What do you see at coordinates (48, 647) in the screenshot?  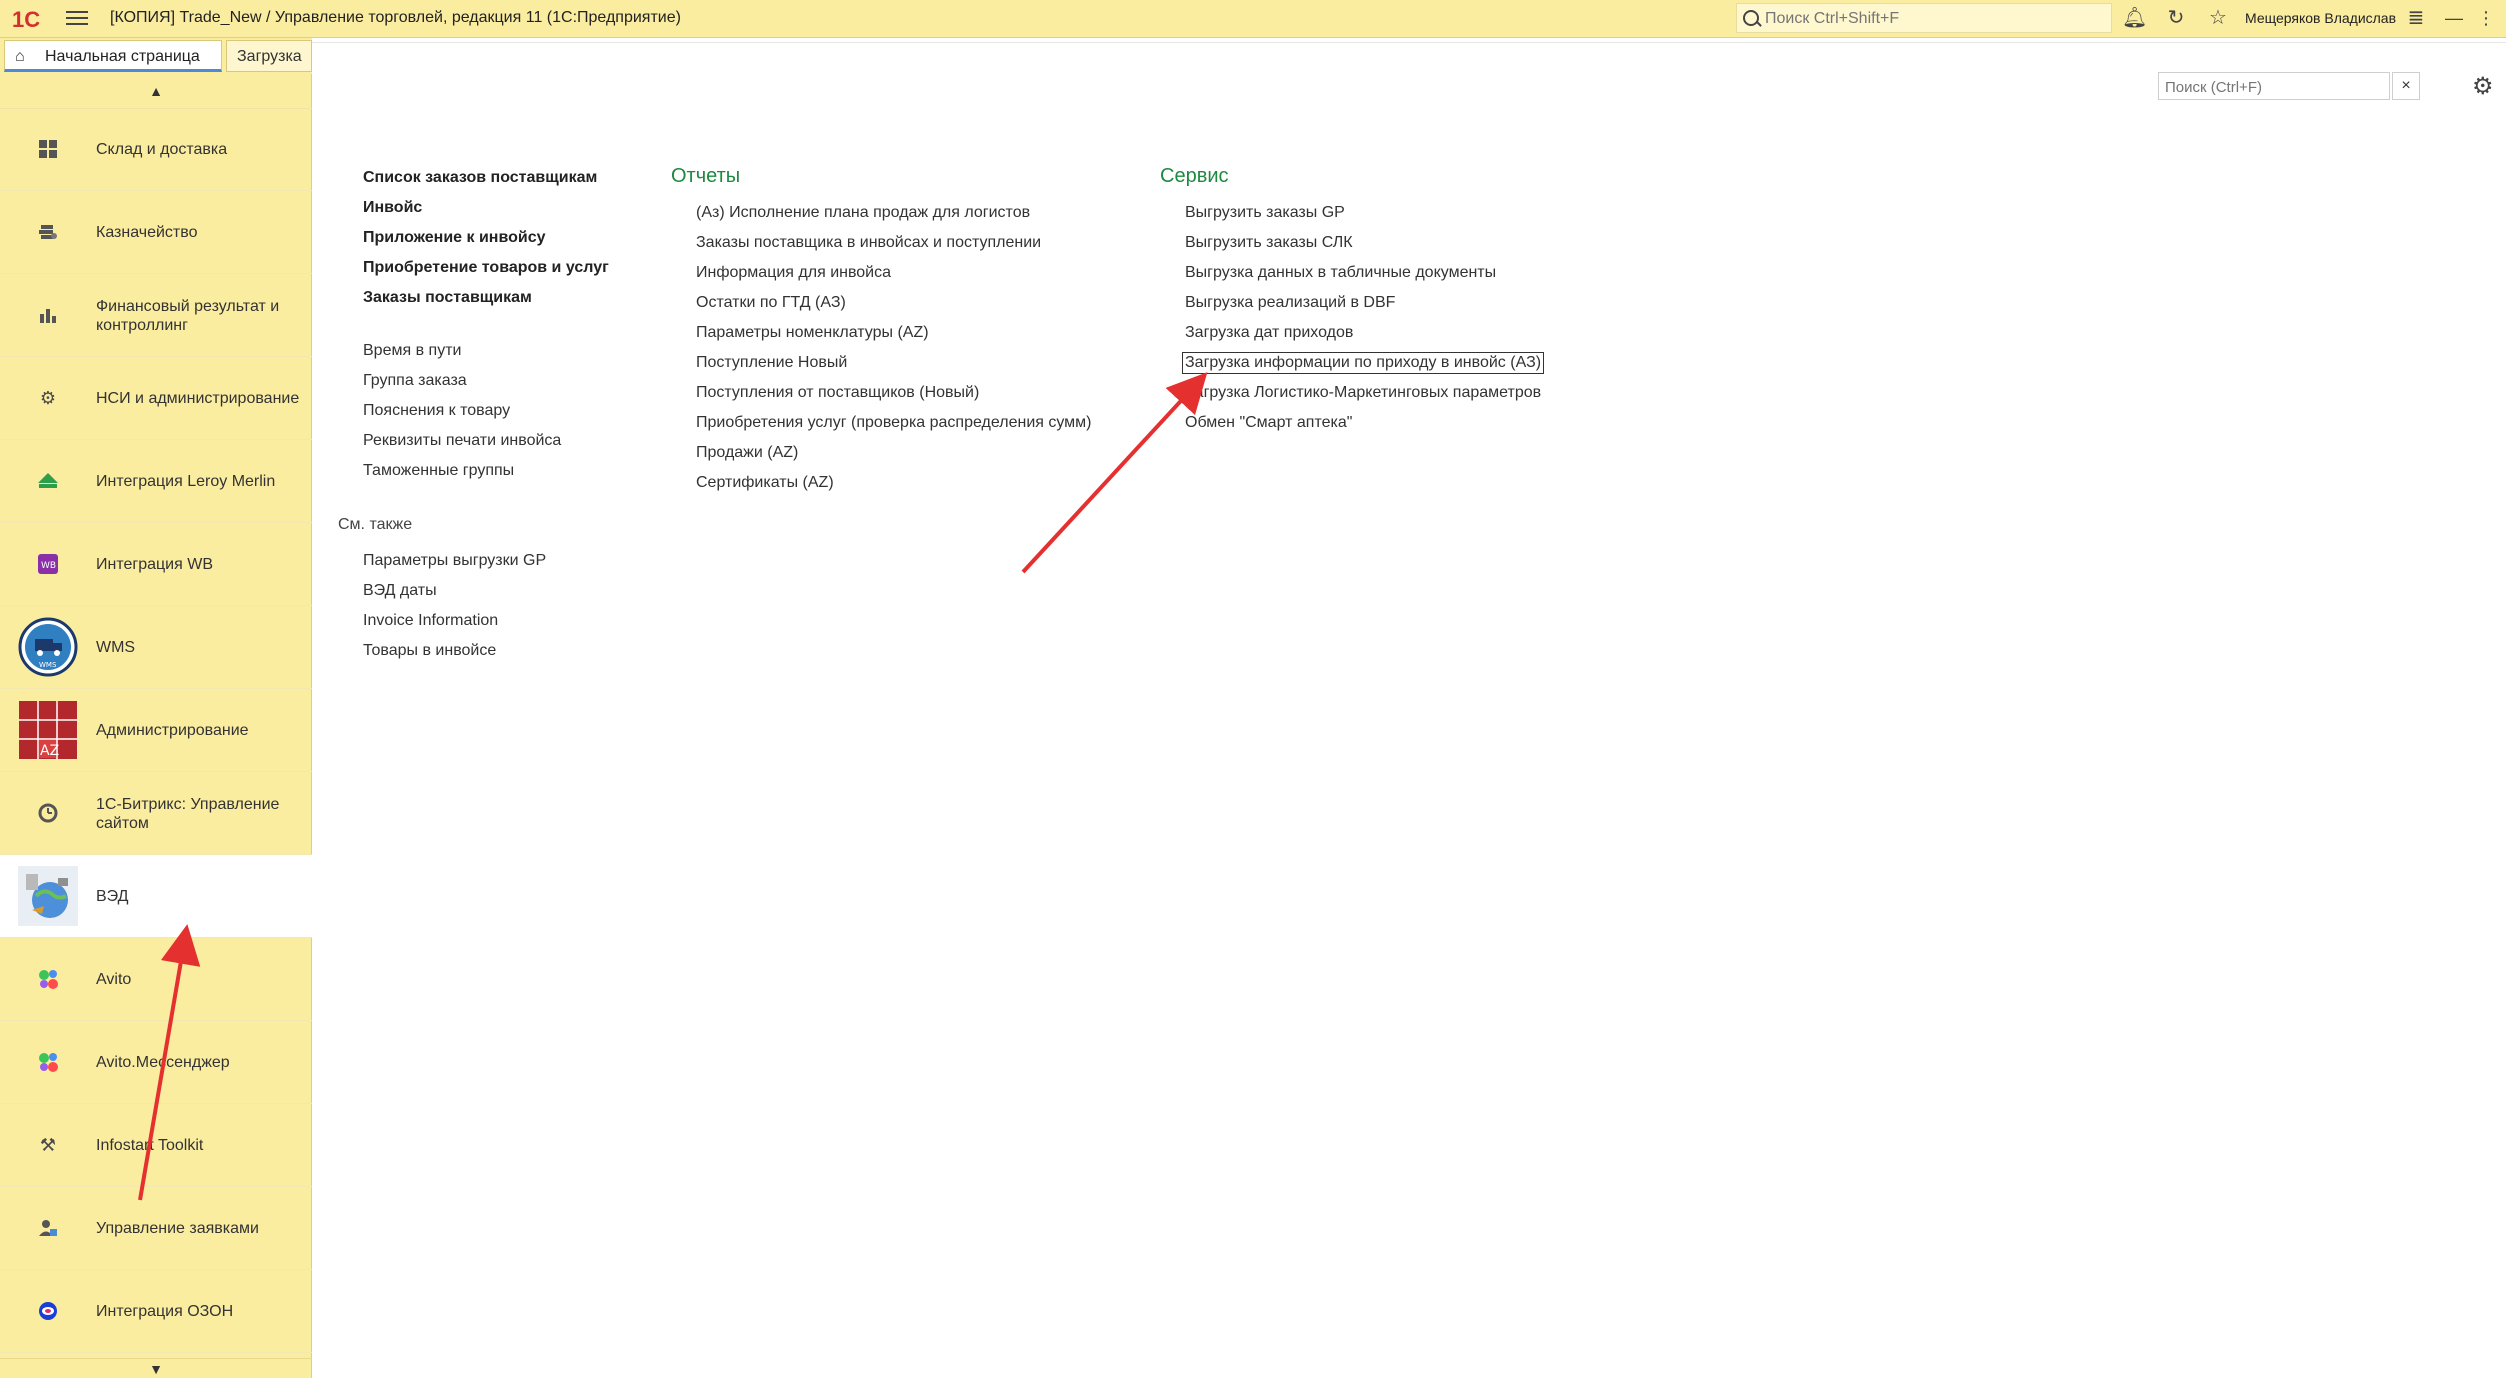 I see `wms-icon: WMS` at bounding box center [48, 647].